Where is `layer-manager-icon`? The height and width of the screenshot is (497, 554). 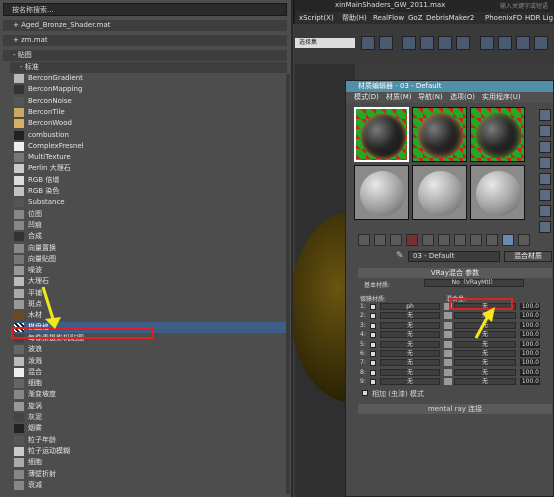 layer-manager-icon is located at coordinates (427, 43).